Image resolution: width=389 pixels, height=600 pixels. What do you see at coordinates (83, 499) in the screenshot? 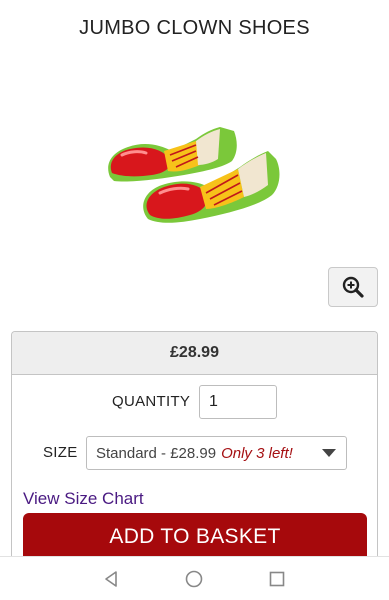
I see `size-chart-link: View Size Chart` at bounding box center [83, 499].